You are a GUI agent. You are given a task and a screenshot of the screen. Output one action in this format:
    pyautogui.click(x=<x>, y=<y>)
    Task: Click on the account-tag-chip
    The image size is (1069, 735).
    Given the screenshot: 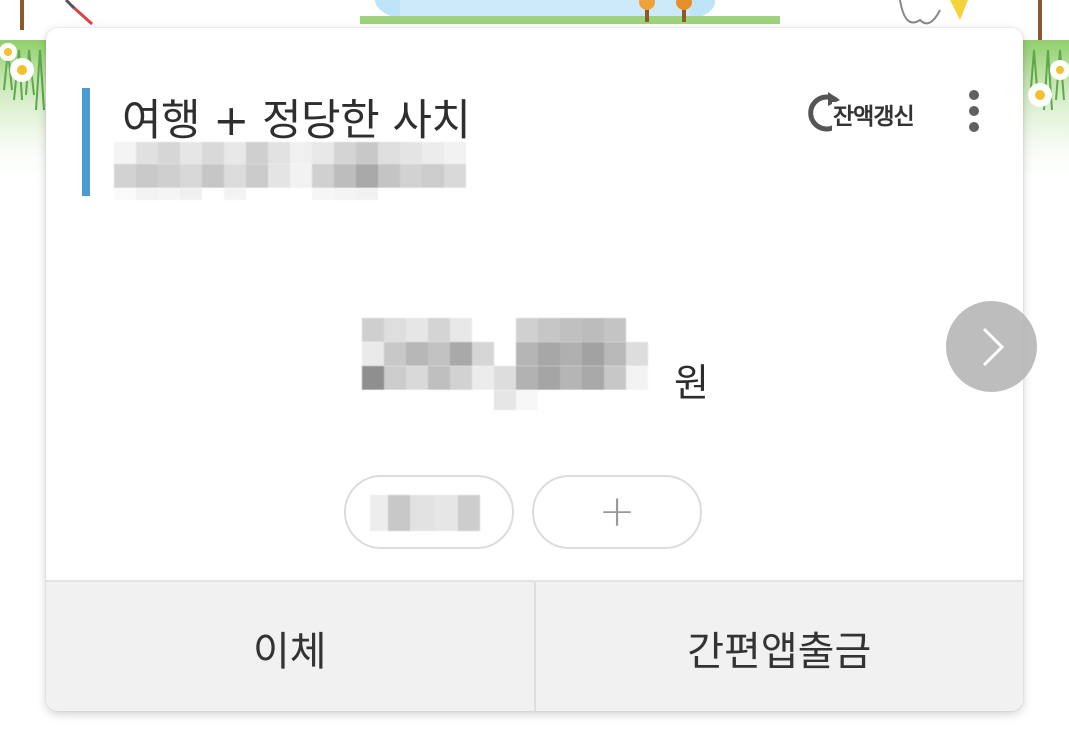 What is the action you would take?
    pyautogui.click(x=429, y=512)
    